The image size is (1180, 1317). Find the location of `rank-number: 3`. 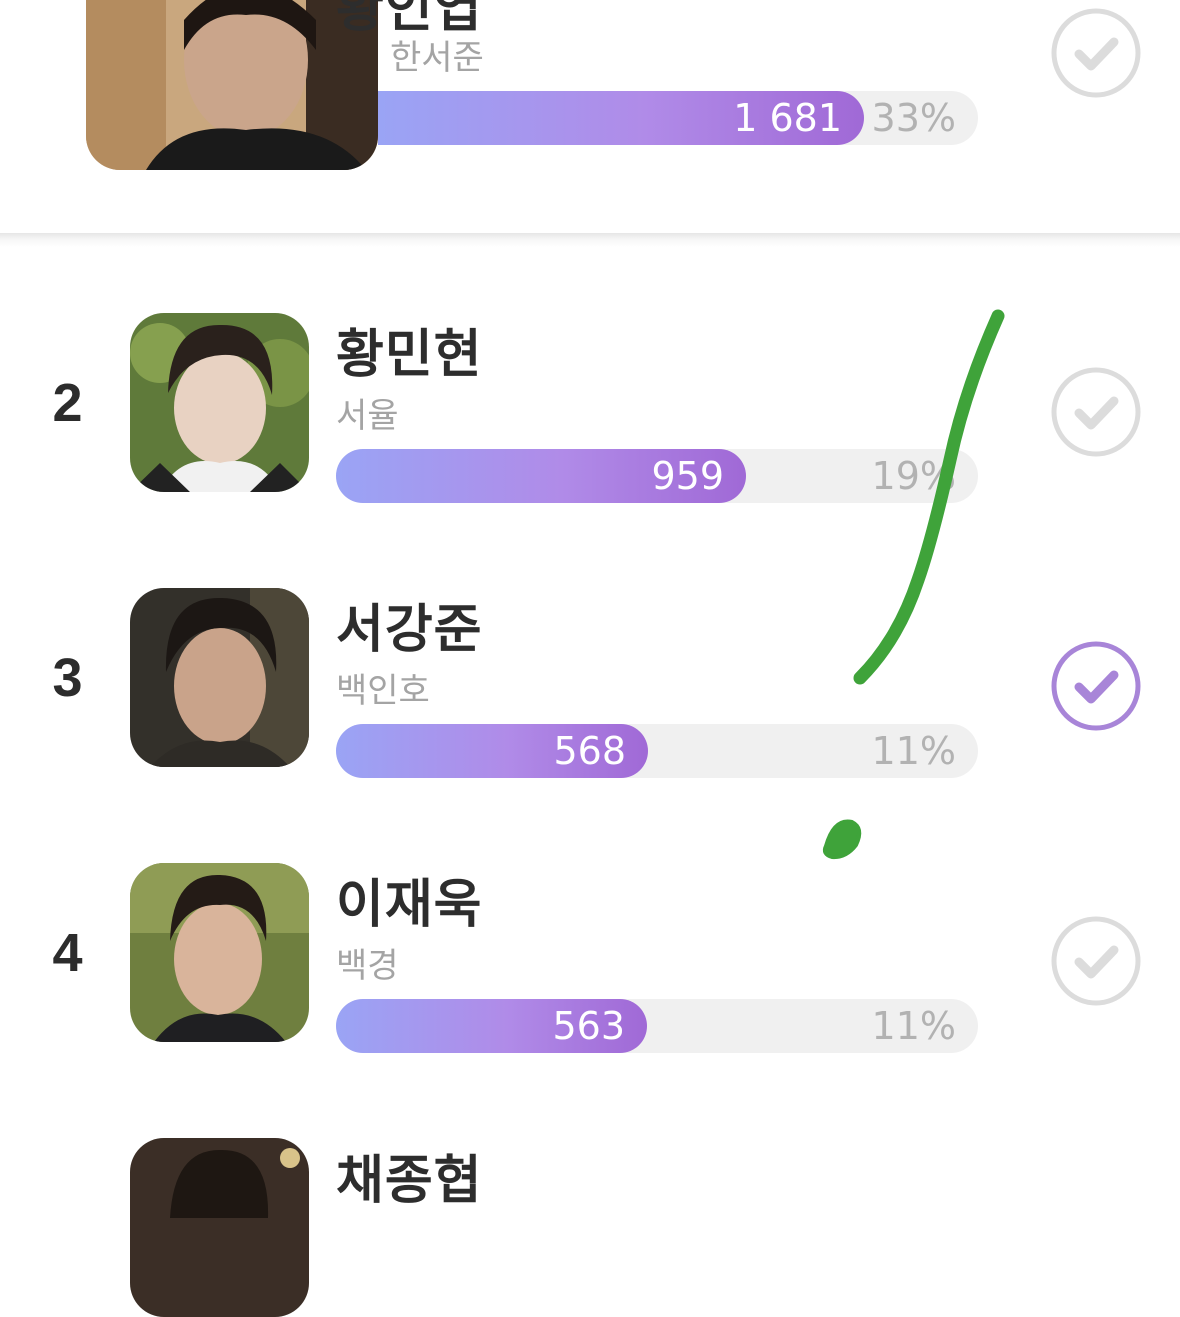

rank-number: 3 is located at coordinates (67, 678).